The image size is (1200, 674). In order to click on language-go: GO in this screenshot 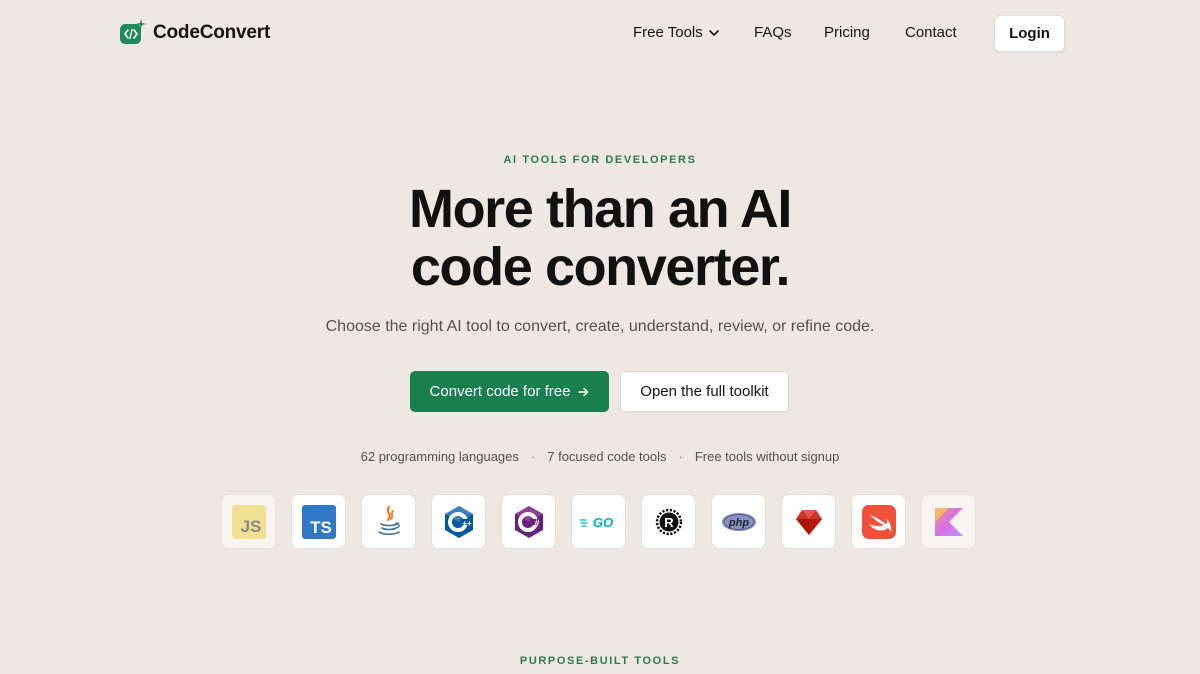, I will do `click(598, 521)`.